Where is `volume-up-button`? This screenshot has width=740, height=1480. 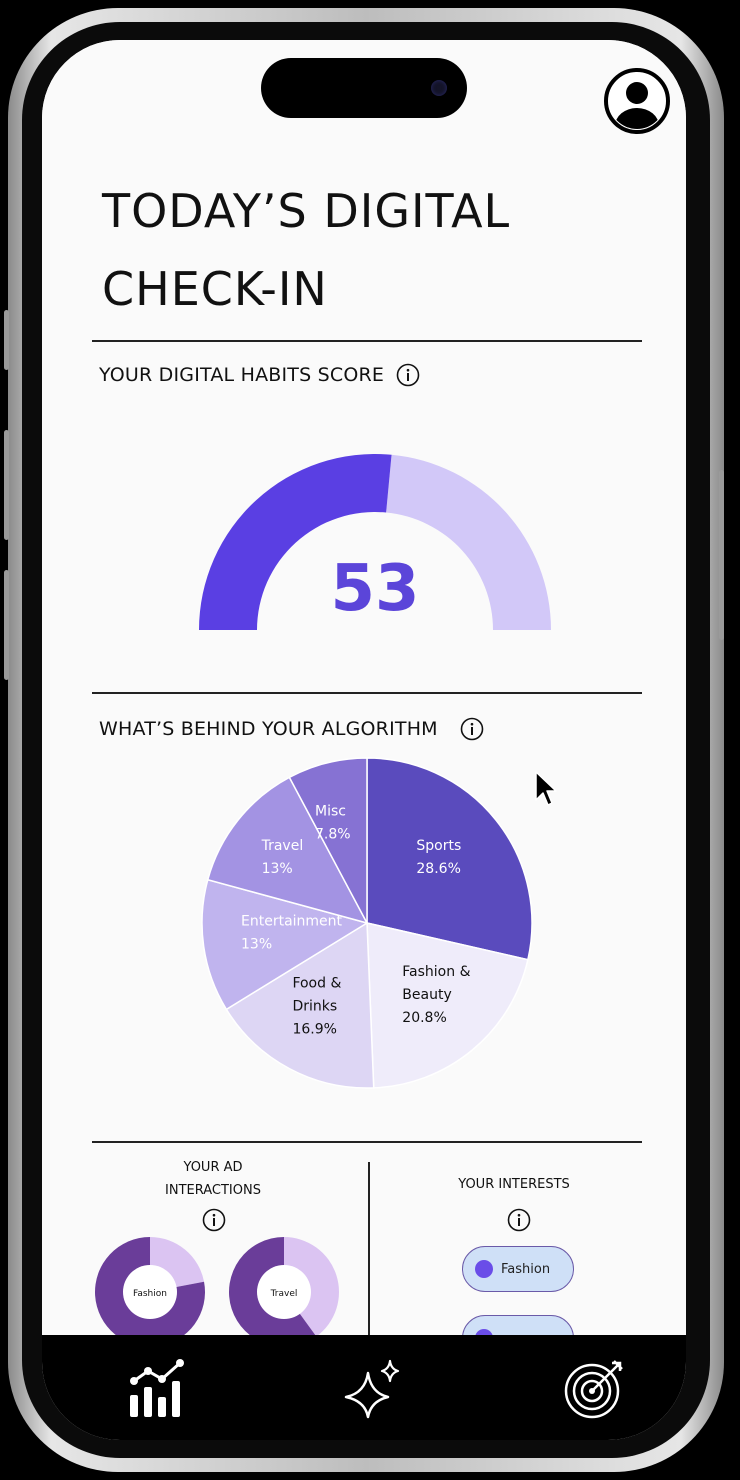
volume-up-button is located at coordinates (6, 485).